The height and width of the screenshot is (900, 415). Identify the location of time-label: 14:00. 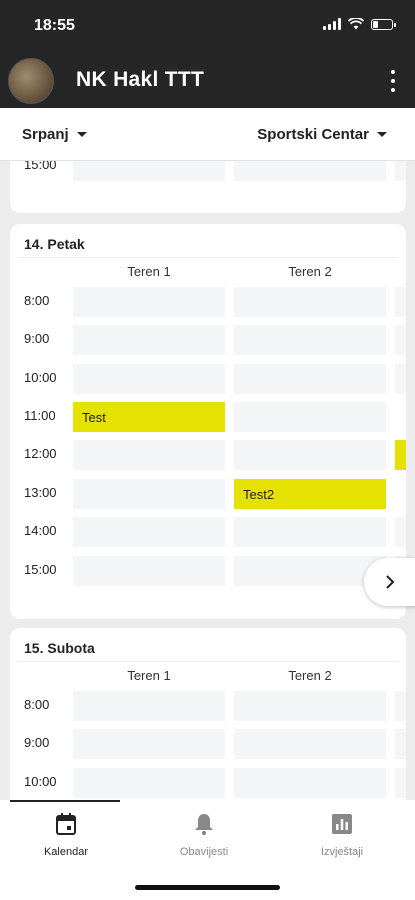
(40, 530).